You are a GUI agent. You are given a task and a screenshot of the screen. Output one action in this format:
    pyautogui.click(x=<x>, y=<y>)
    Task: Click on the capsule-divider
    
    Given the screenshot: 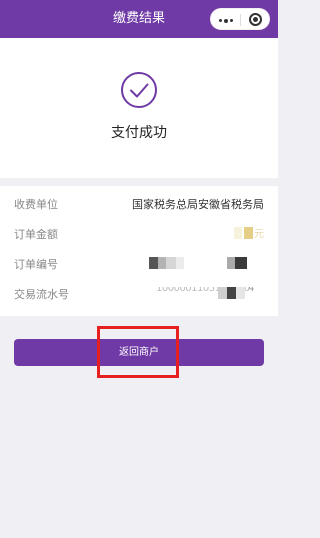 What is the action you would take?
    pyautogui.click(x=240, y=20)
    